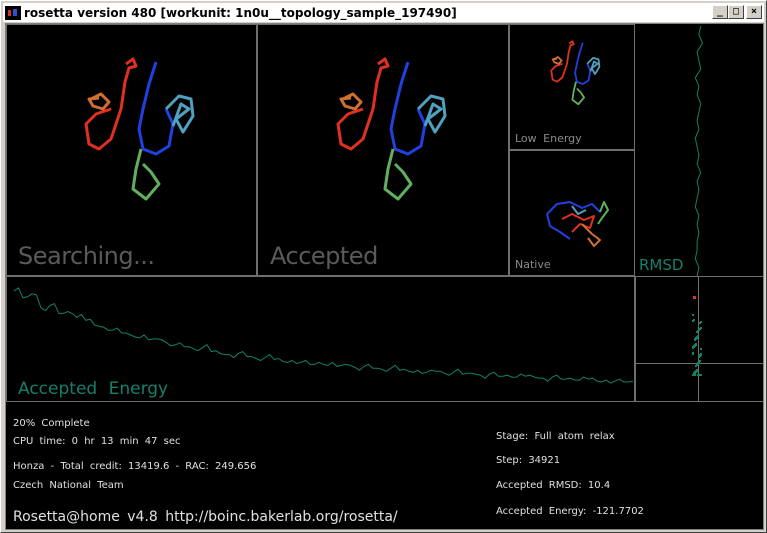 The image size is (767, 533). Describe the element at coordinates (391, 129) in the screenshot. I see `accepted-protein` at that location.